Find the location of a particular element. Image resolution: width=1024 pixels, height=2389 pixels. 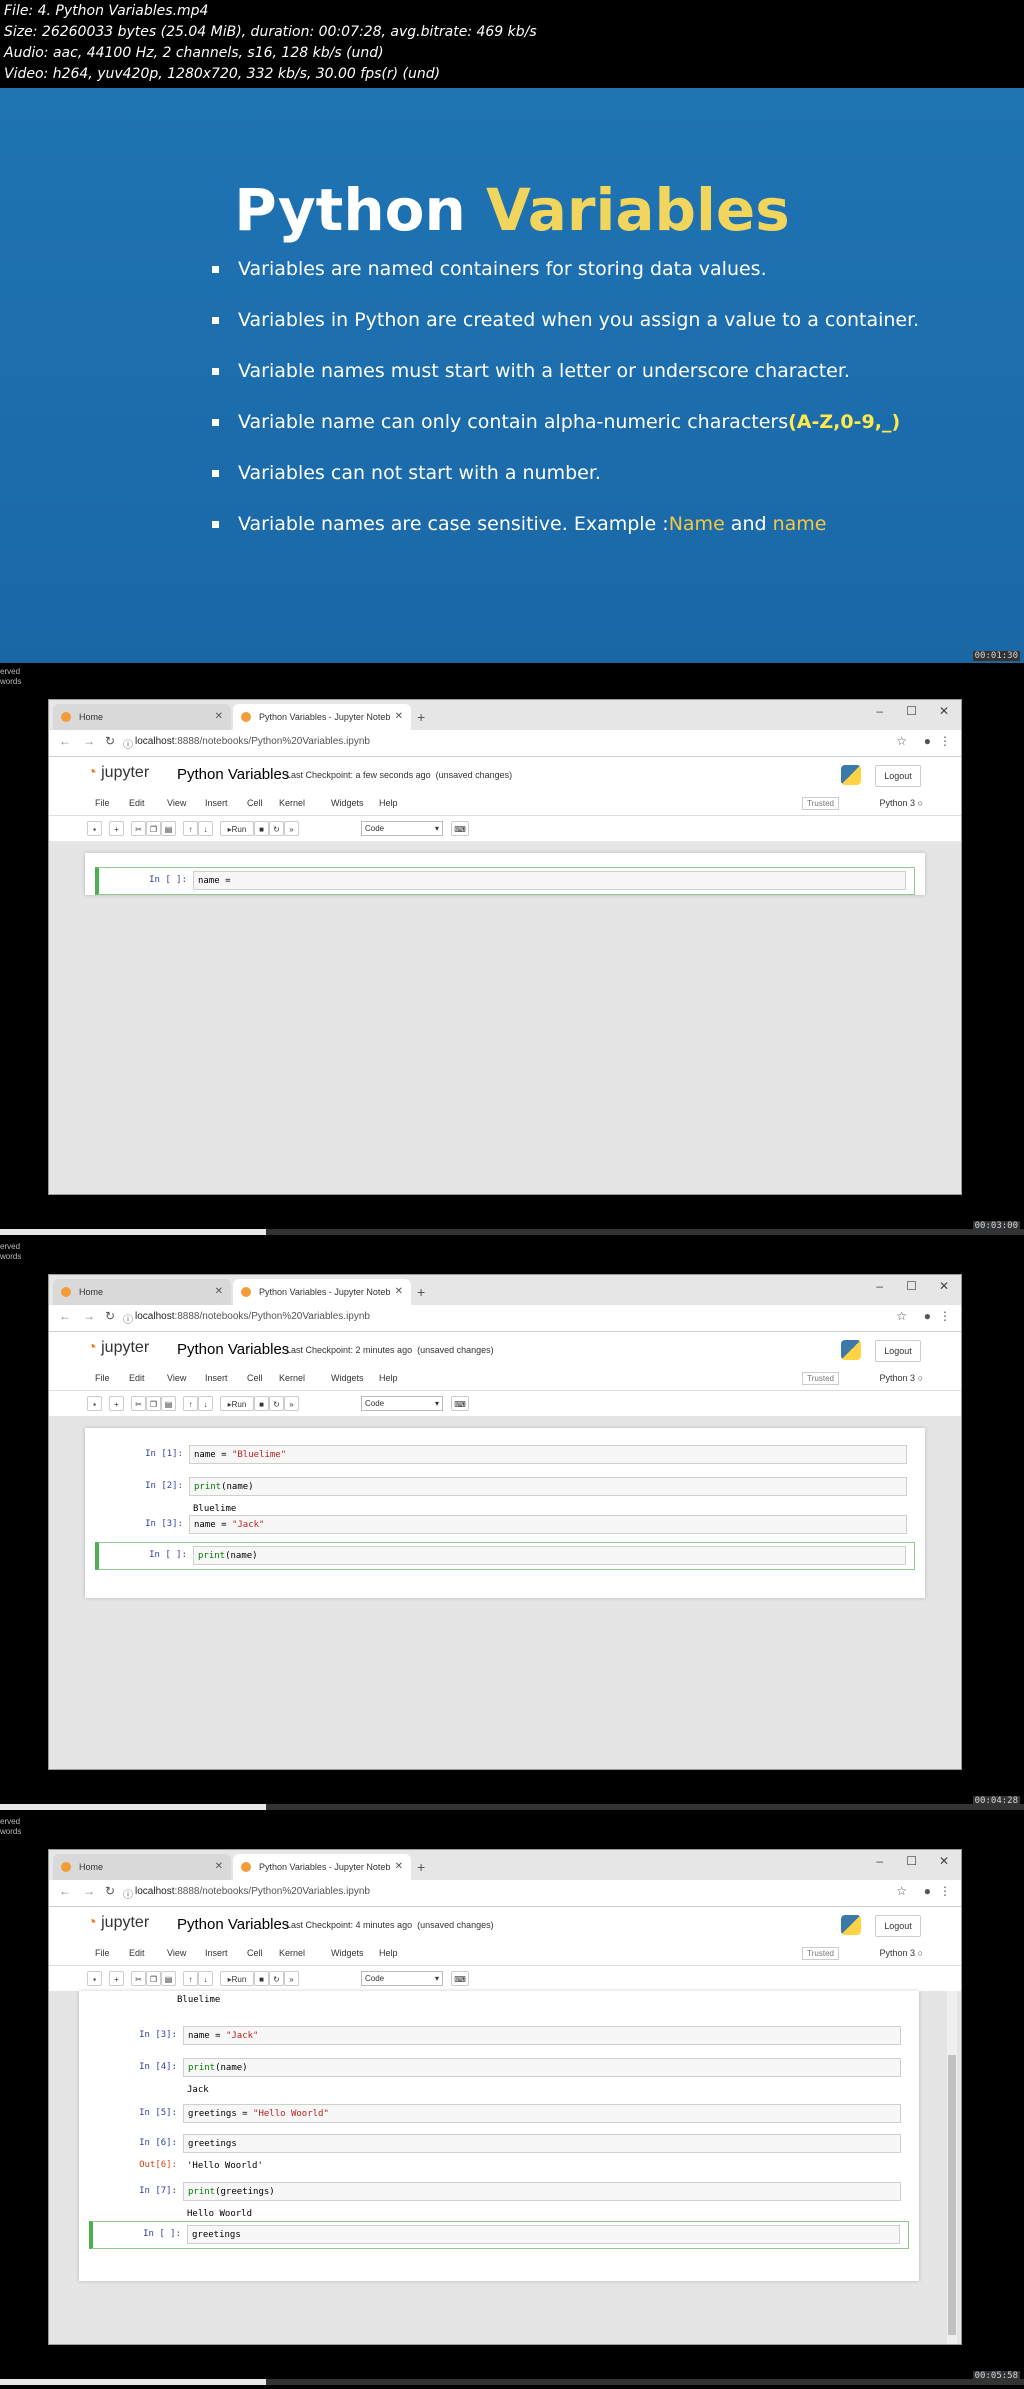

code-cell: In [ ]: name = is located at coordinates (505, 881).